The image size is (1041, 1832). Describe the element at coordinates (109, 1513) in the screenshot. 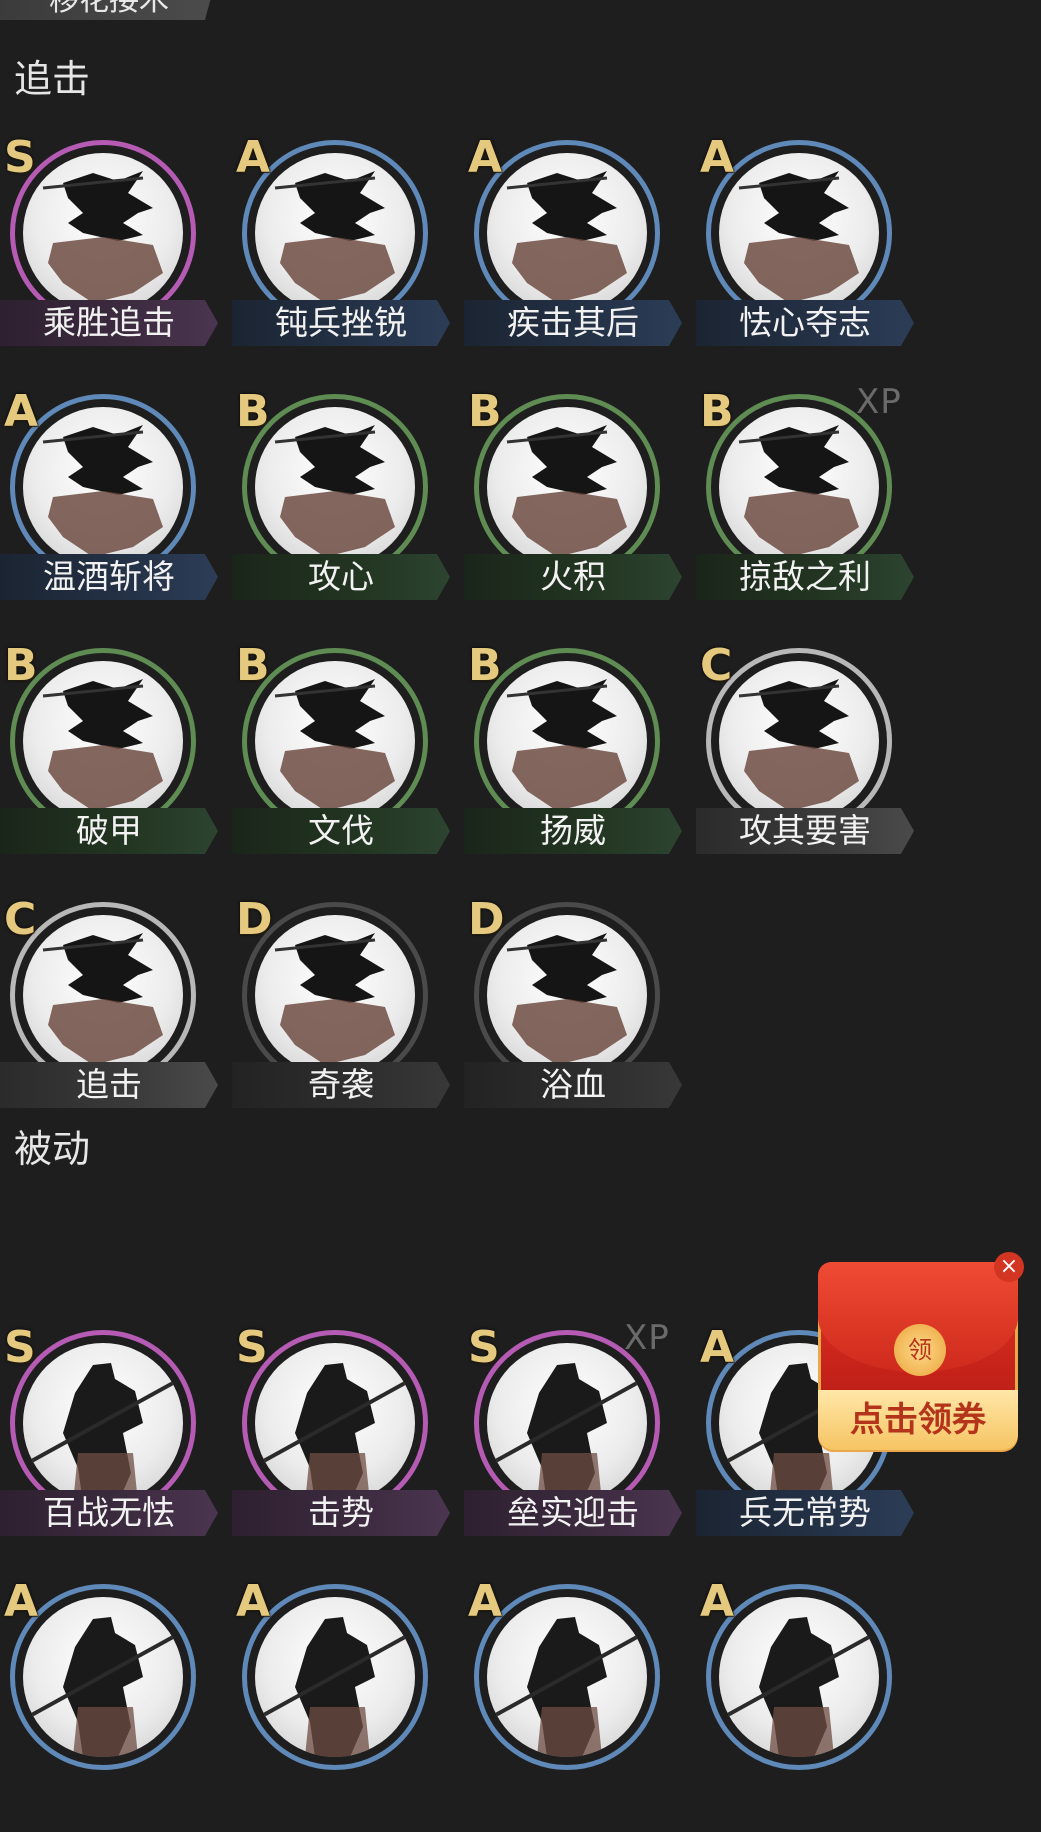

I see `skill-name-label: 百战无怯` at that location.